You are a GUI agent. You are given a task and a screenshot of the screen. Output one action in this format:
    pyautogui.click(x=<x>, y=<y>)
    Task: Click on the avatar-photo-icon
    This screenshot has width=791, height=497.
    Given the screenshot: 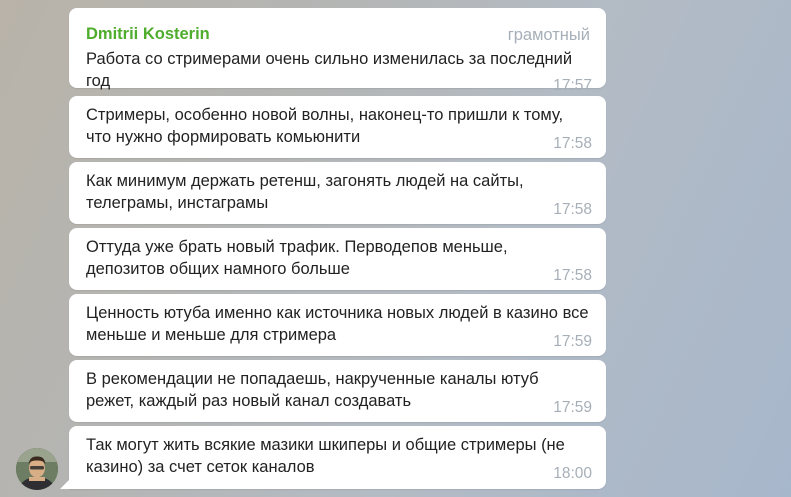 What is the action you would take?
    pyautogui.click(x=37, y=469)
    